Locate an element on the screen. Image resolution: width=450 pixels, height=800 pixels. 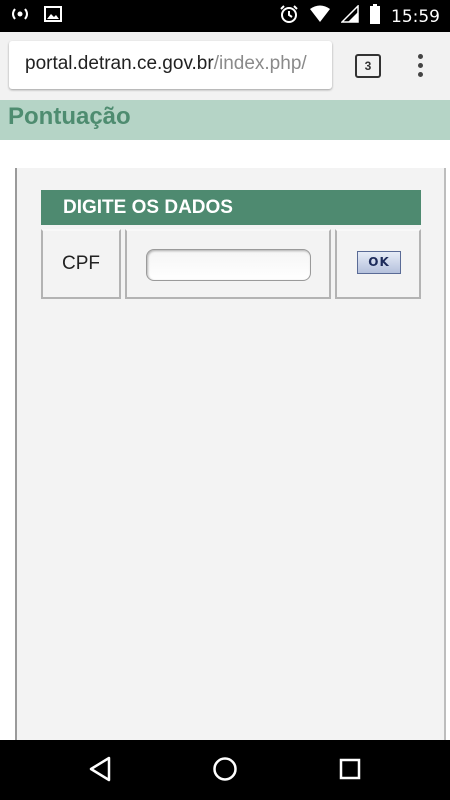
alarm-icon is located at coordinates (289, 16).